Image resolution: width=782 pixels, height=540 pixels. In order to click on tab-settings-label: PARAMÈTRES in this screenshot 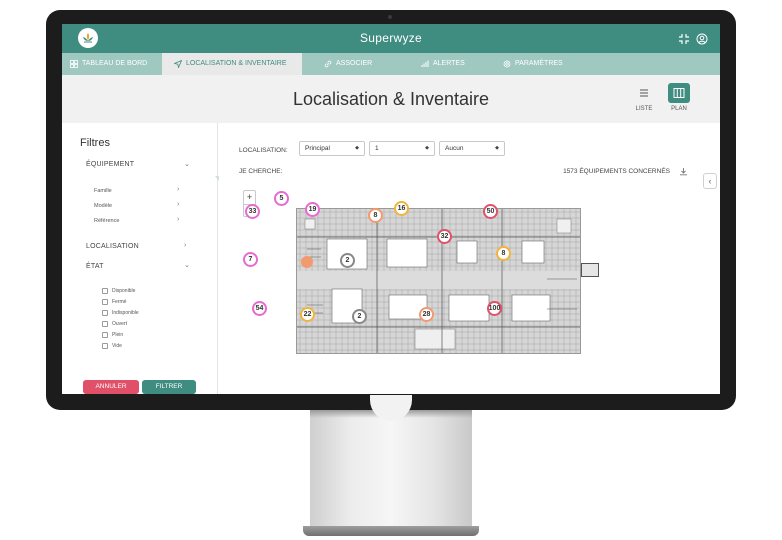, I will do `click(539, 63)`.